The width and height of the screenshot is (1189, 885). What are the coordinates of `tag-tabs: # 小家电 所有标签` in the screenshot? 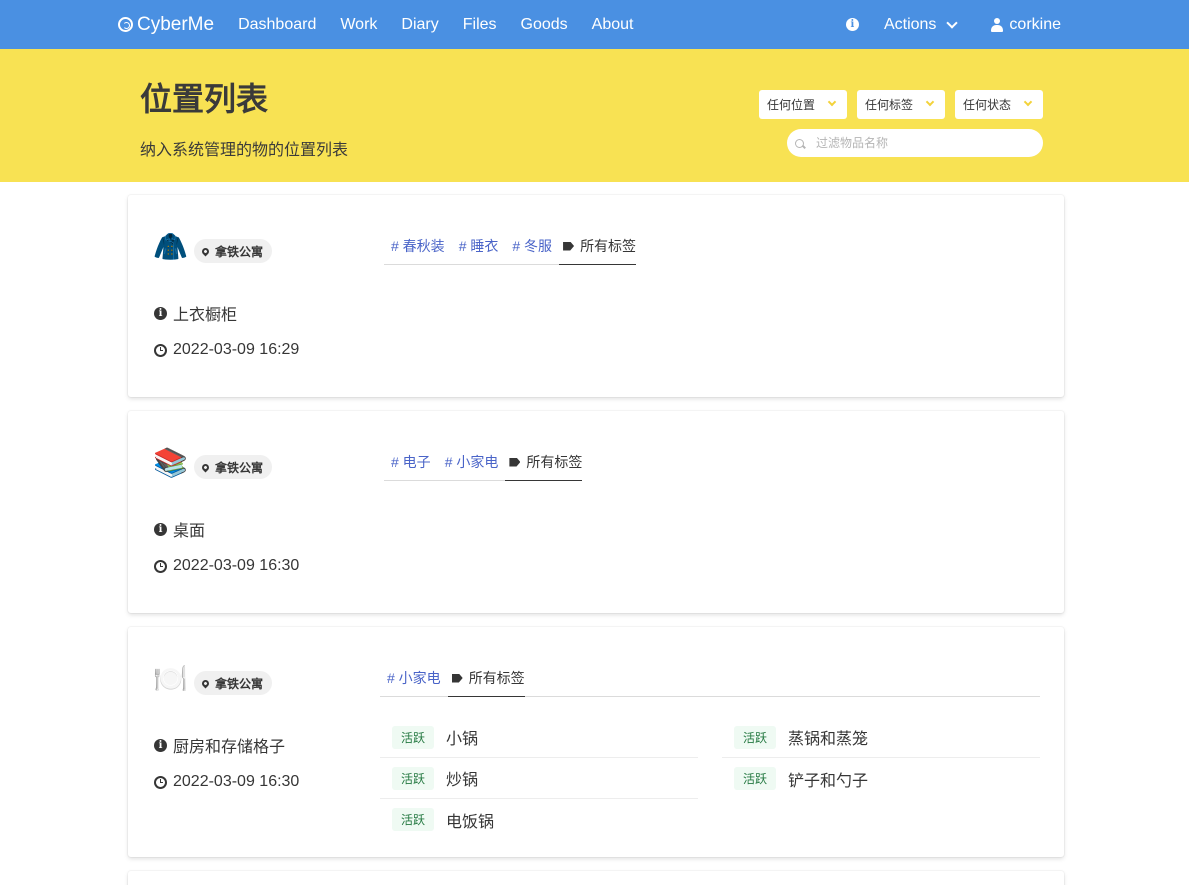 It's located at (710, 680).